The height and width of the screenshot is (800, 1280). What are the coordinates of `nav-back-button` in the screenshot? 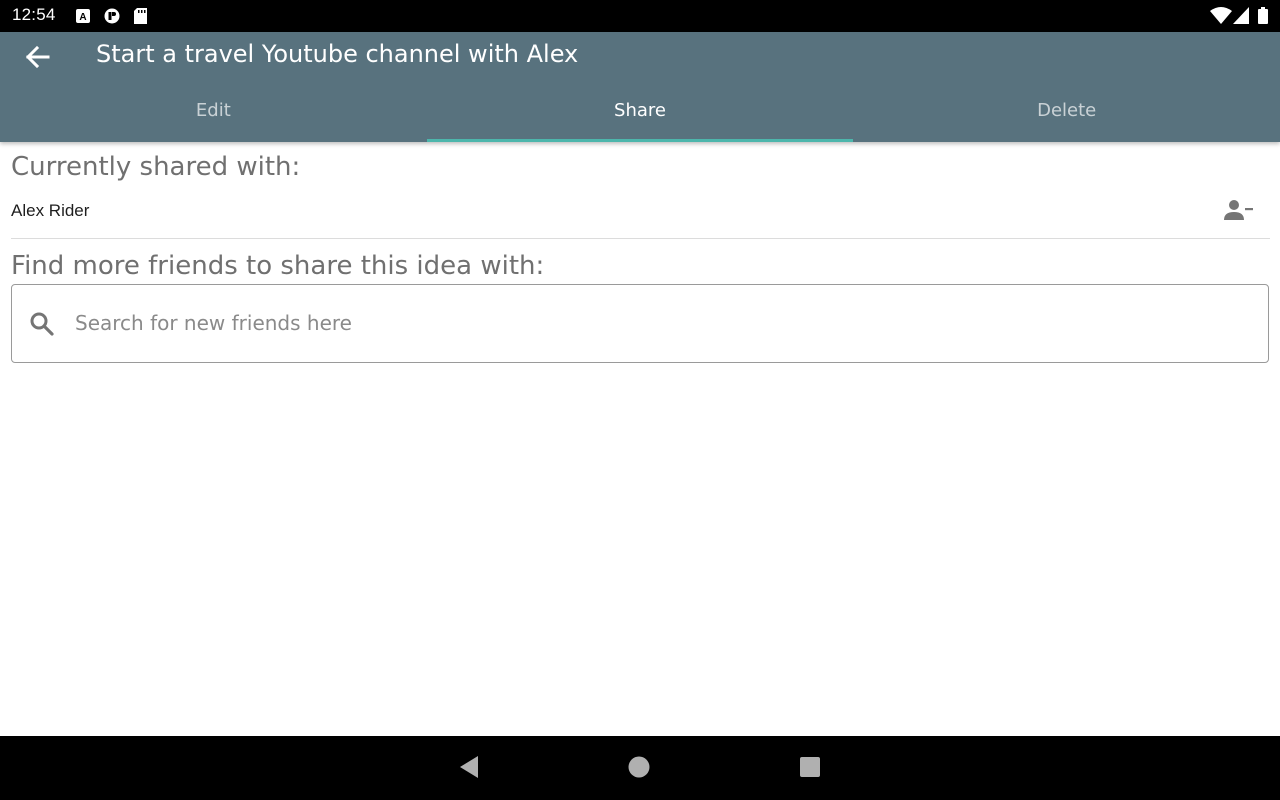 It's located at (469, 769).